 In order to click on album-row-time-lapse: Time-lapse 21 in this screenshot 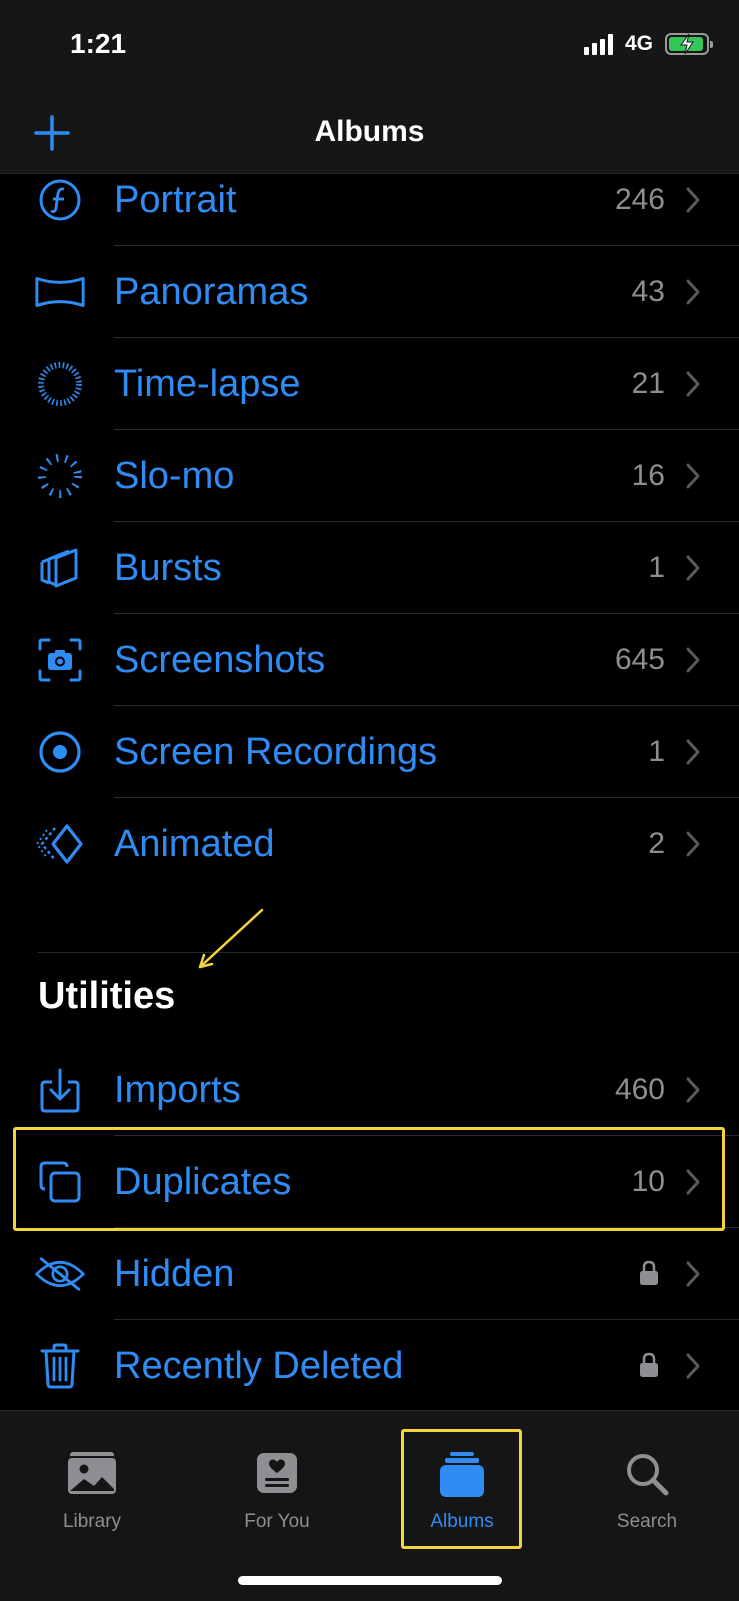, I will do `click(369, 384)`.